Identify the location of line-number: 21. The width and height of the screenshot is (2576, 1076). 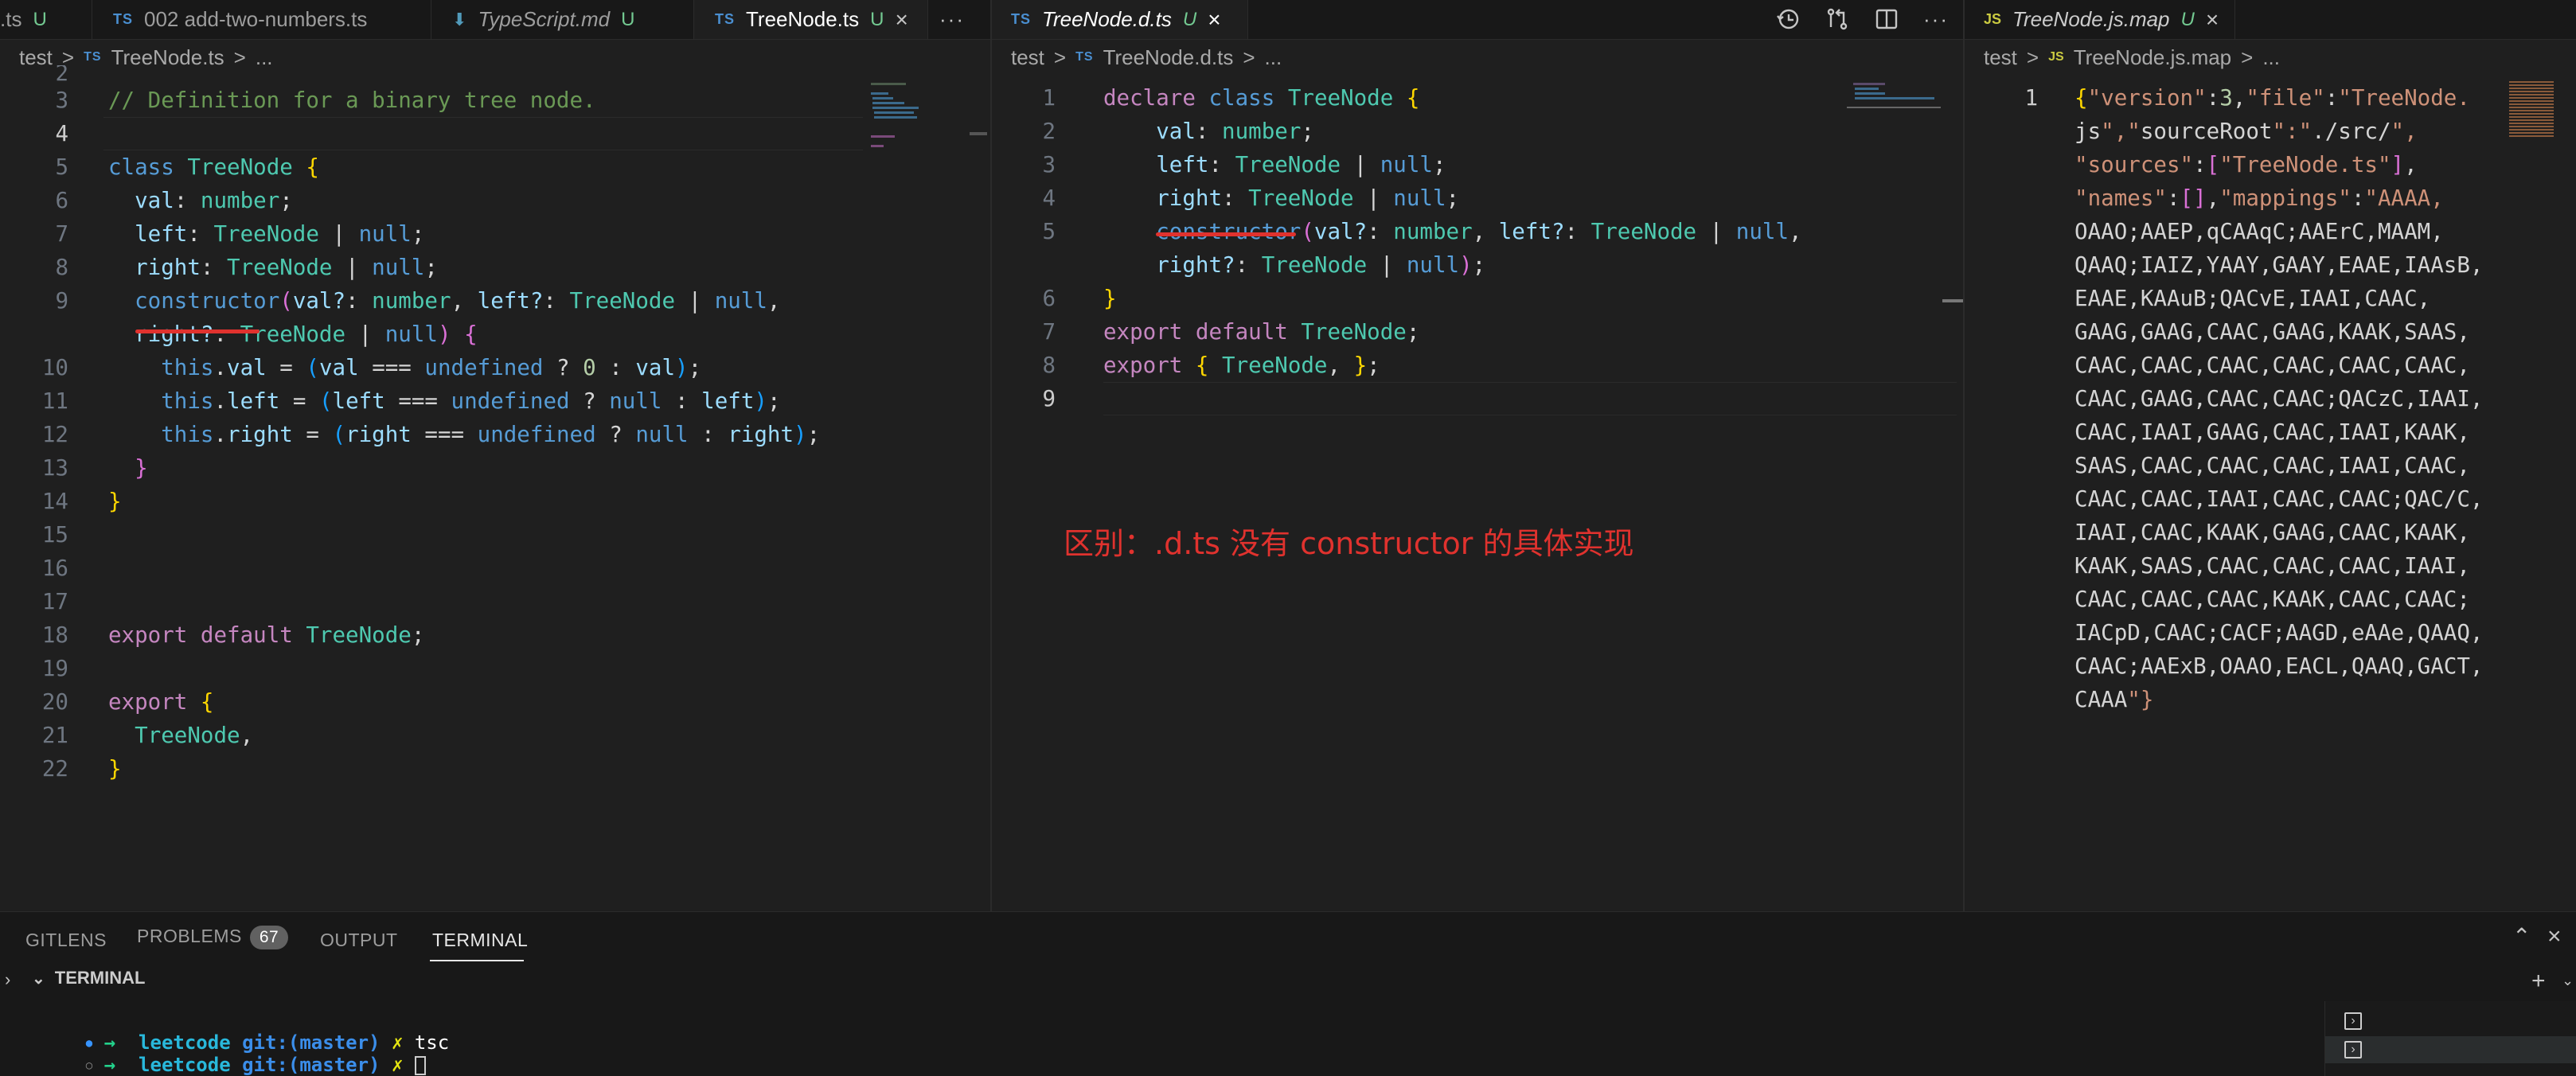
(54, 735).